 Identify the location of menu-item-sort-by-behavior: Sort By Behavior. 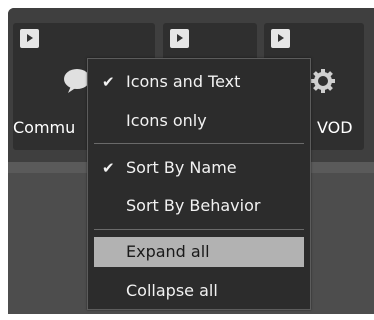
(199, 206).